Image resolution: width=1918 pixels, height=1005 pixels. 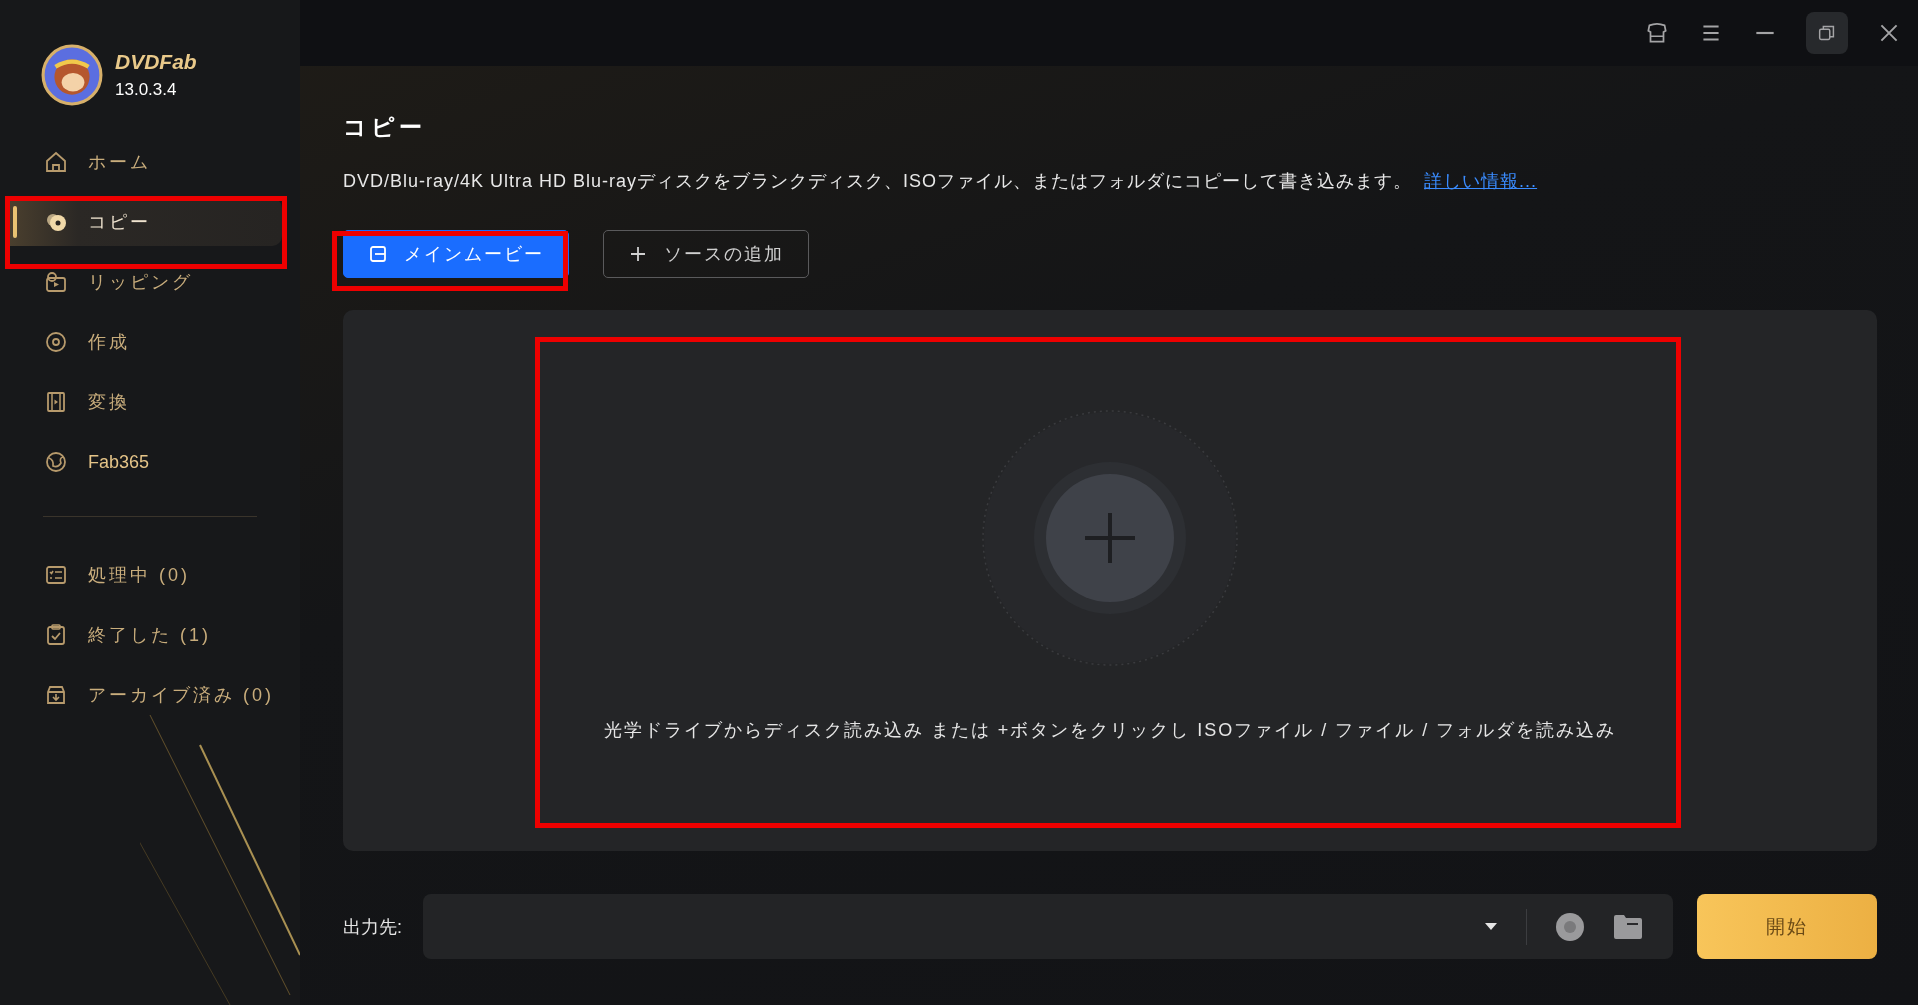 What do you see at coordinates (1048, 926) in the screenshot?
I see `output-path-field` at bounding box center [1048, 926].